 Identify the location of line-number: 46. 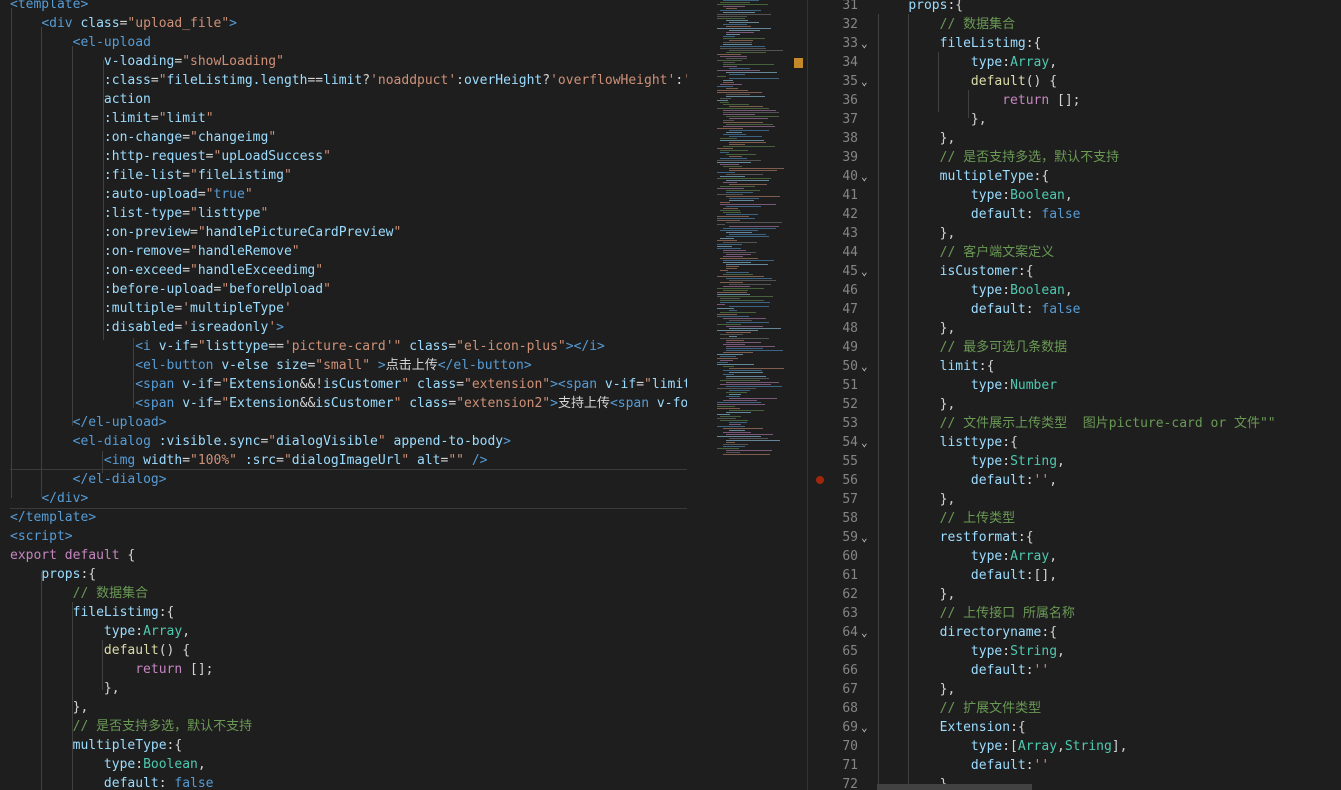
(850, 290).